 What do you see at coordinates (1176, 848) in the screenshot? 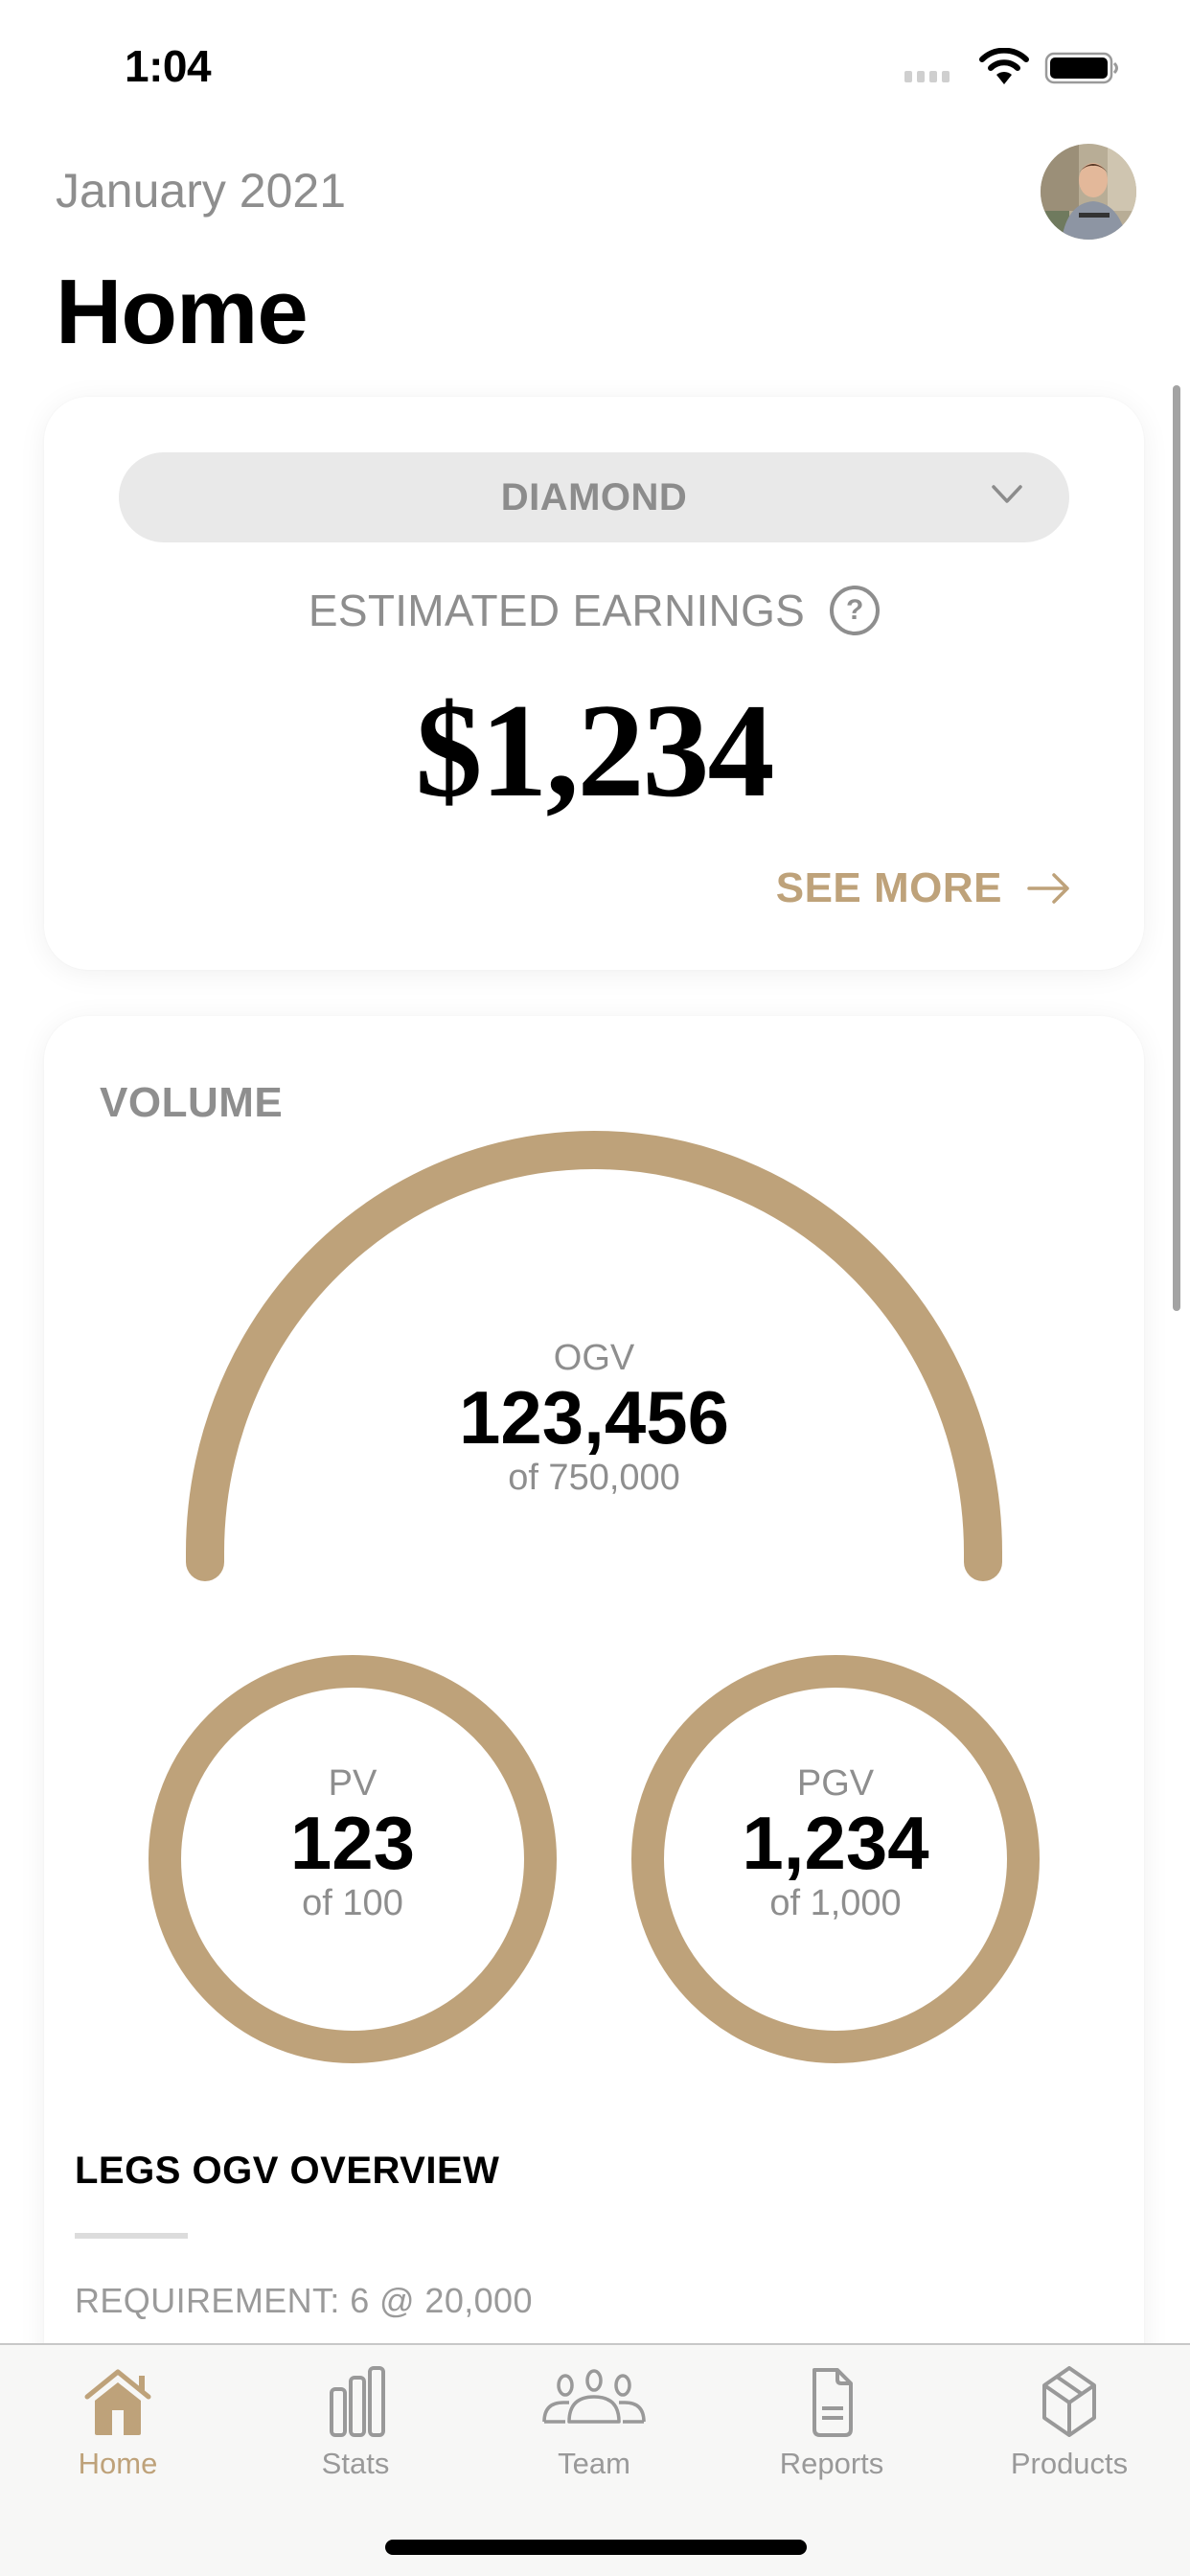
I see `scrollbar` at bounding box center [1176, 848].